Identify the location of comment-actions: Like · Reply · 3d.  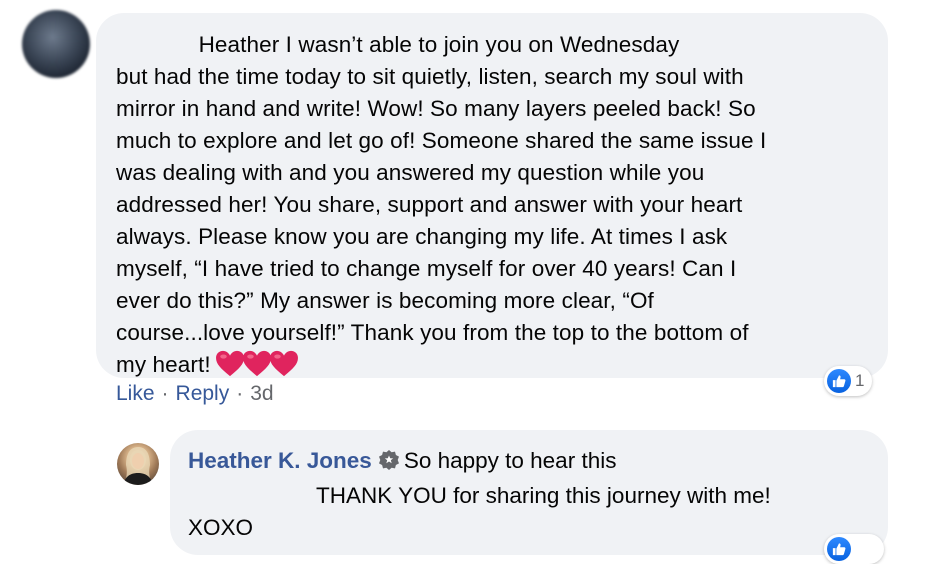
(195, 394).